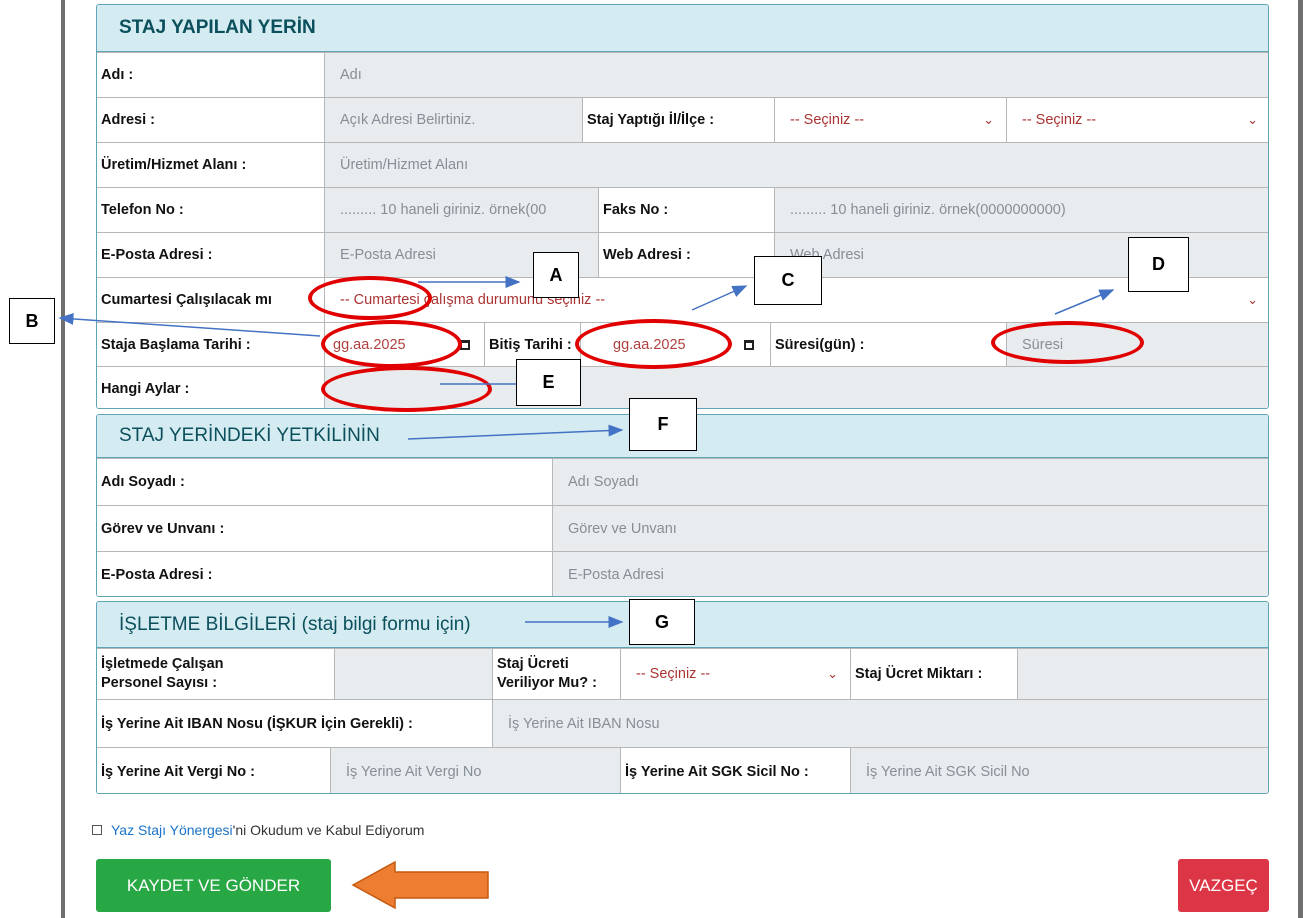  What do you see at coordinates (63, 459) in the screenshot?
I see `window-frame-left` at bounding box center [63, 459].